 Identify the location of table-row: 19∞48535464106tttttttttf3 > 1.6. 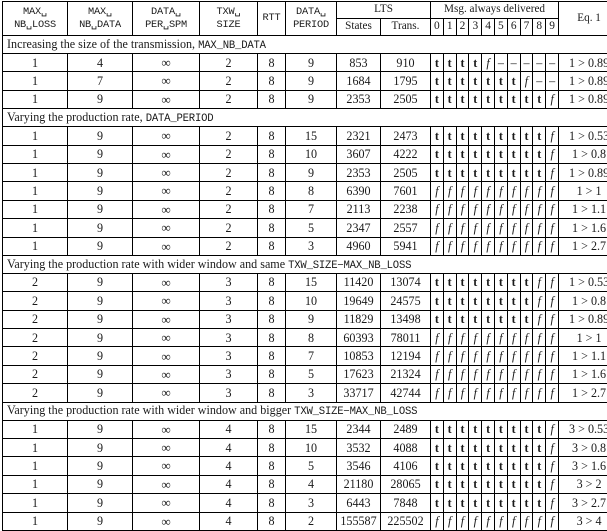
(305, 466).